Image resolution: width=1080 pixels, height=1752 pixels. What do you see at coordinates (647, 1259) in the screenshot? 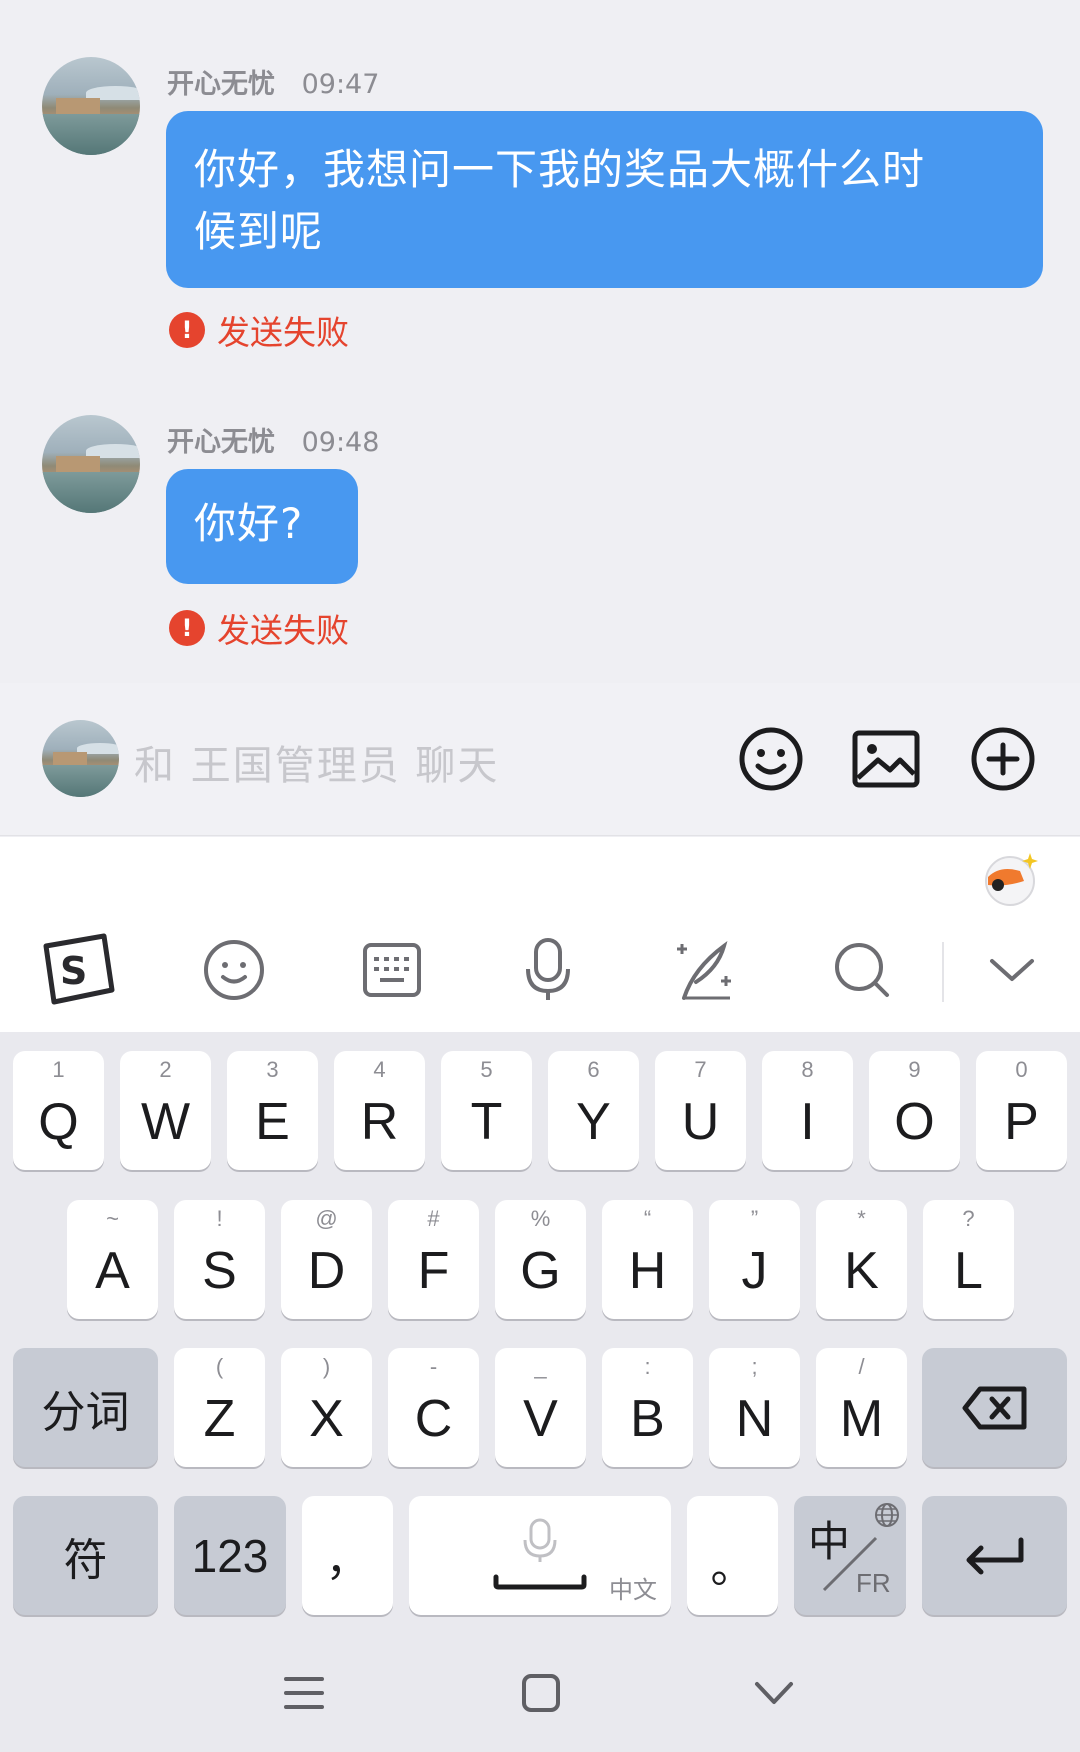
I see `key-h: “H` at bounding box center [647, 1259].